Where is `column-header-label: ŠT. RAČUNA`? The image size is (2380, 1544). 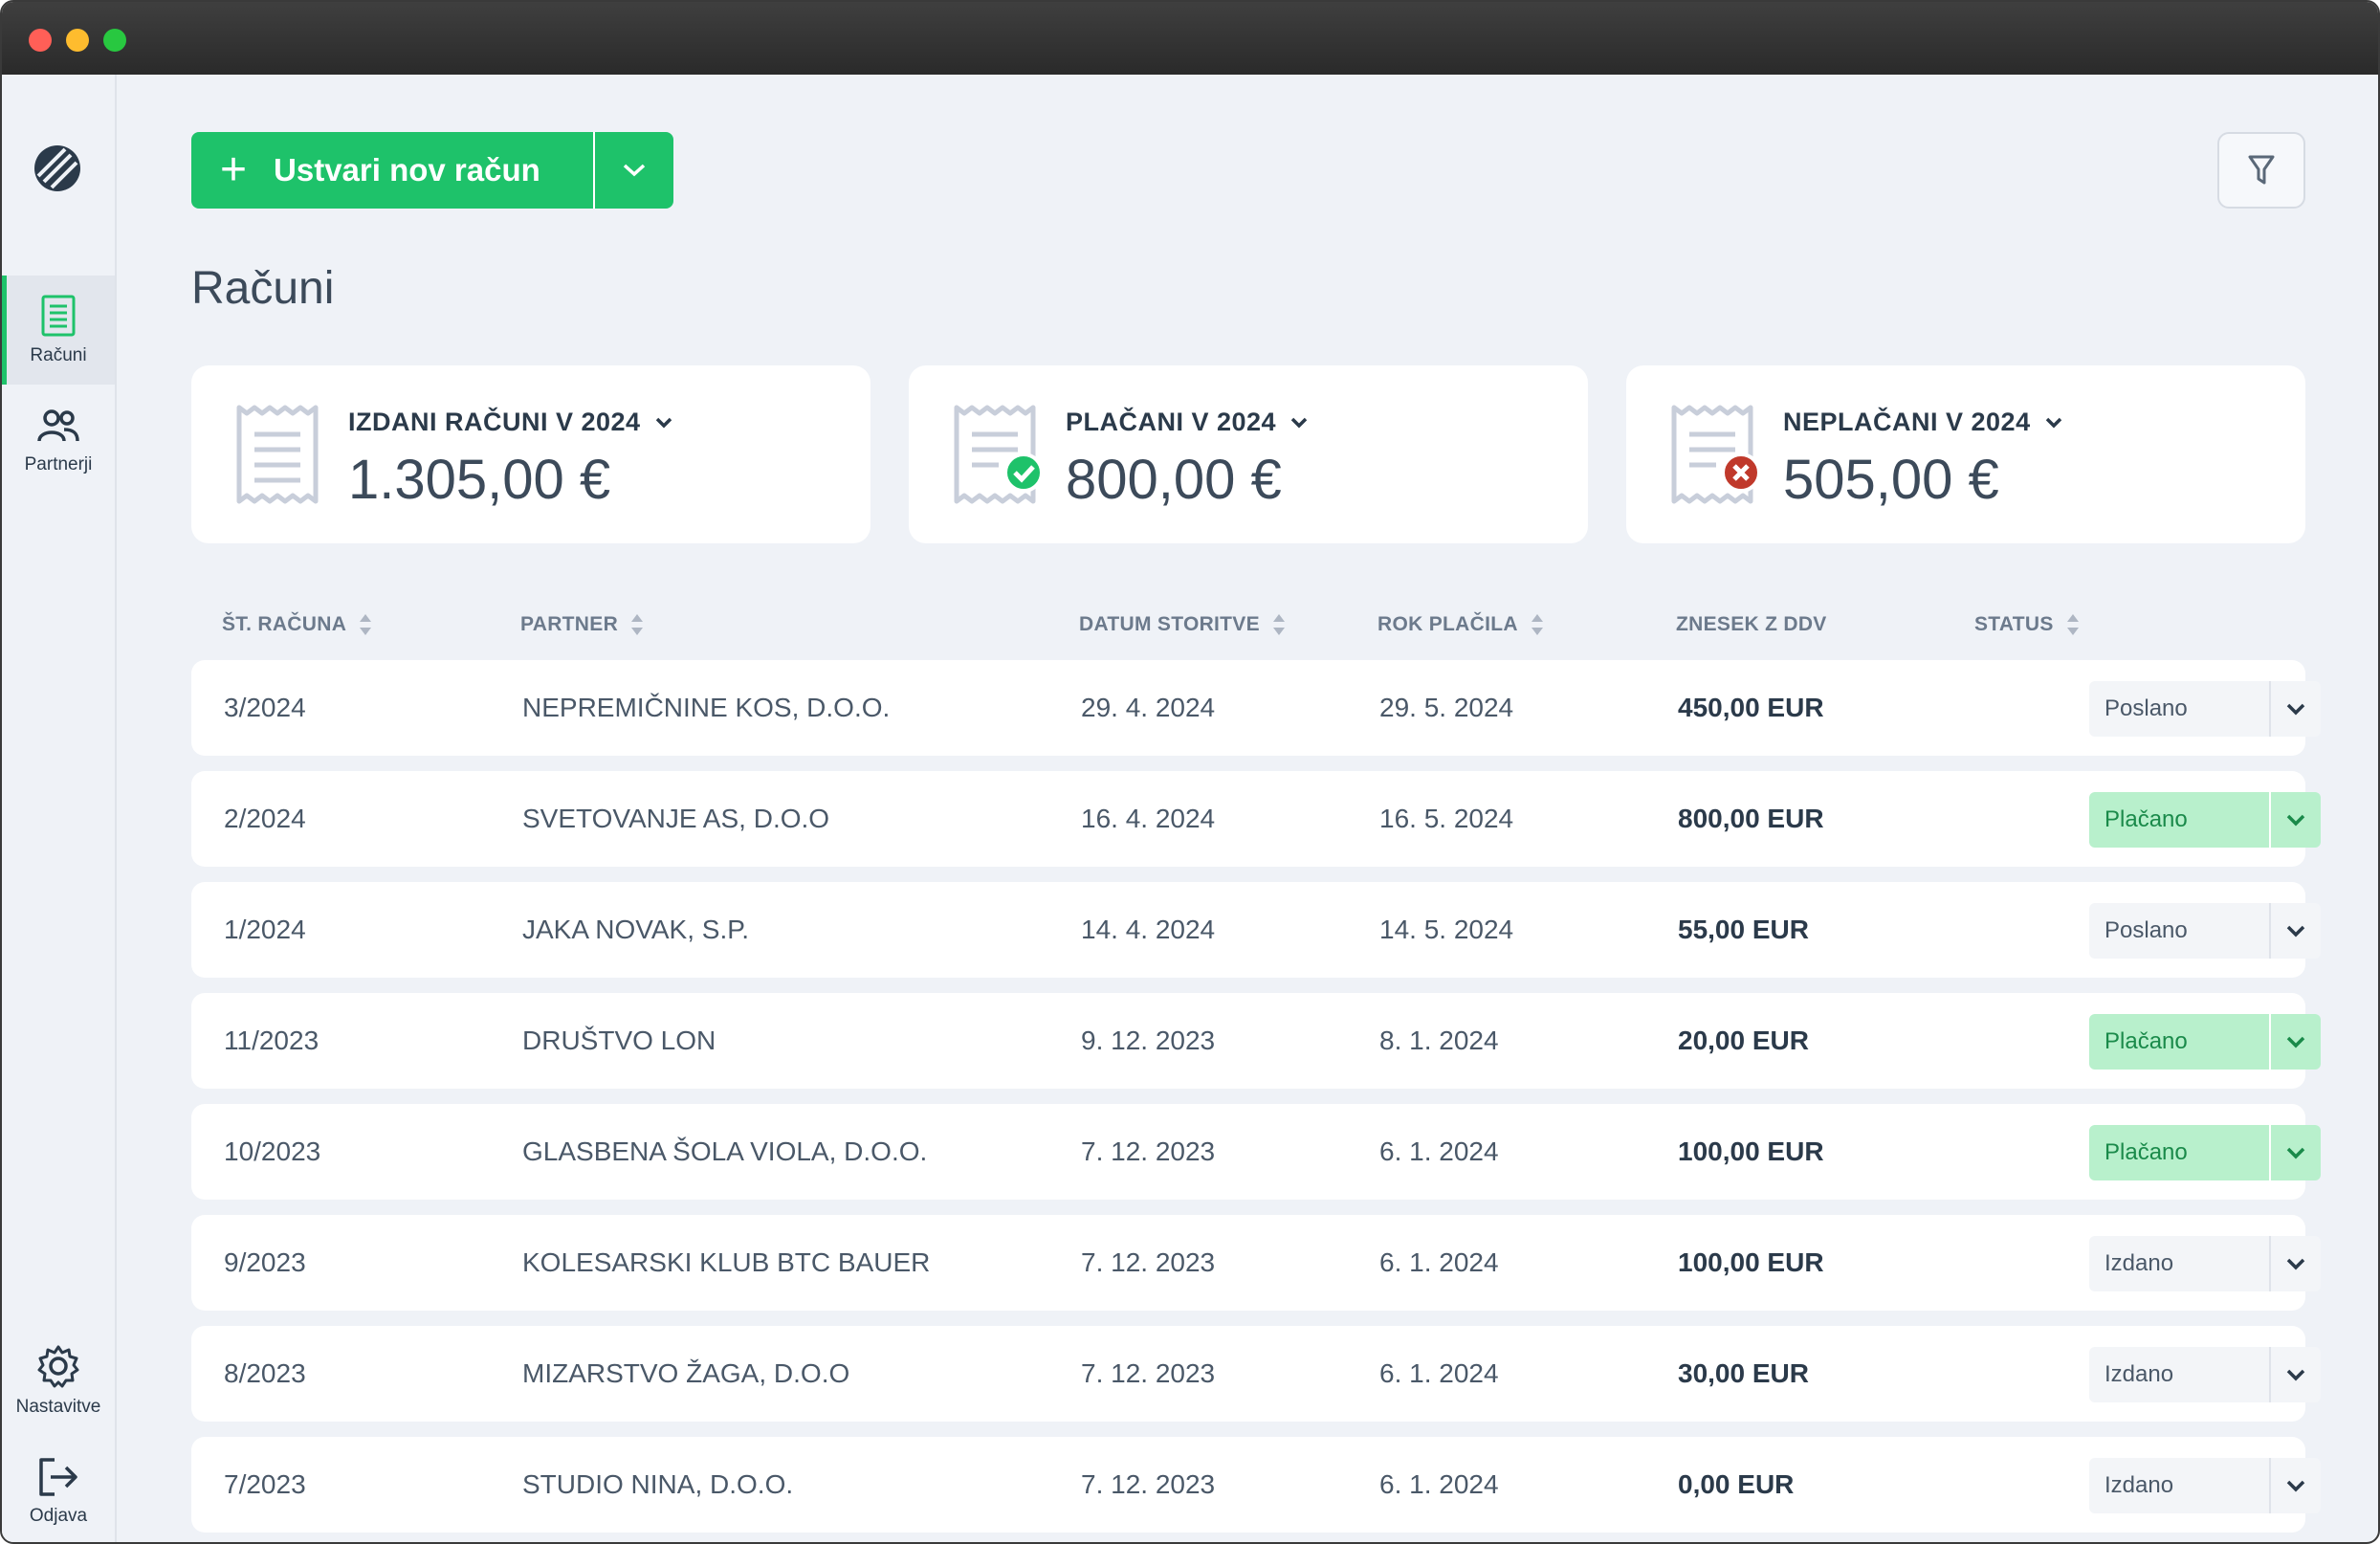 column-header-label: ŠT. RAČUNA is located at coordinates (285, 624).